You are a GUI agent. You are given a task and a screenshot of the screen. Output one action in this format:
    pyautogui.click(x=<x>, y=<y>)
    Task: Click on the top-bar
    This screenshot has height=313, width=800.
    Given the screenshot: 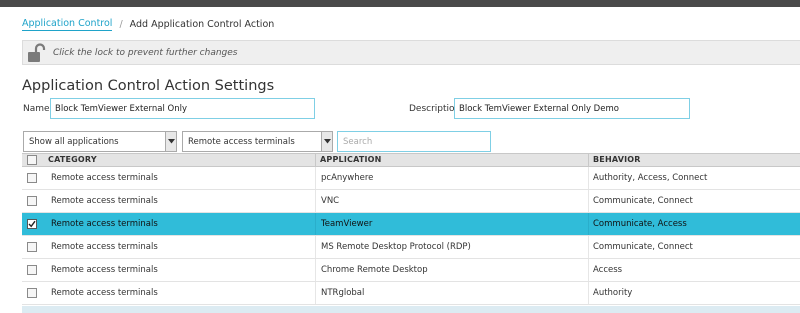 What is the action you would take?
    pyautogui.click(x=400, y=3)
    